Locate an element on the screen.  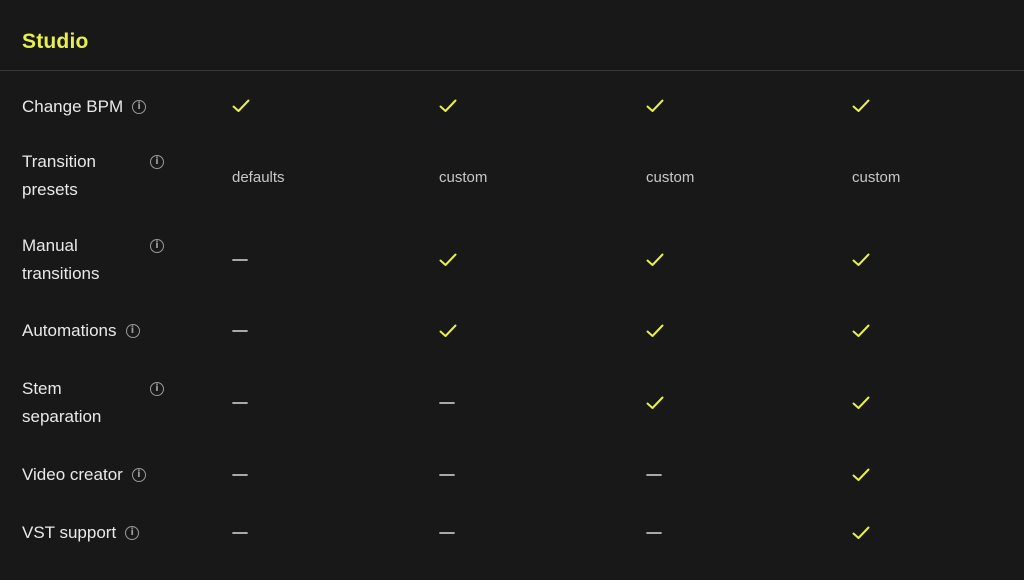
feature-name: Automations is located at coordinates (69, 330).